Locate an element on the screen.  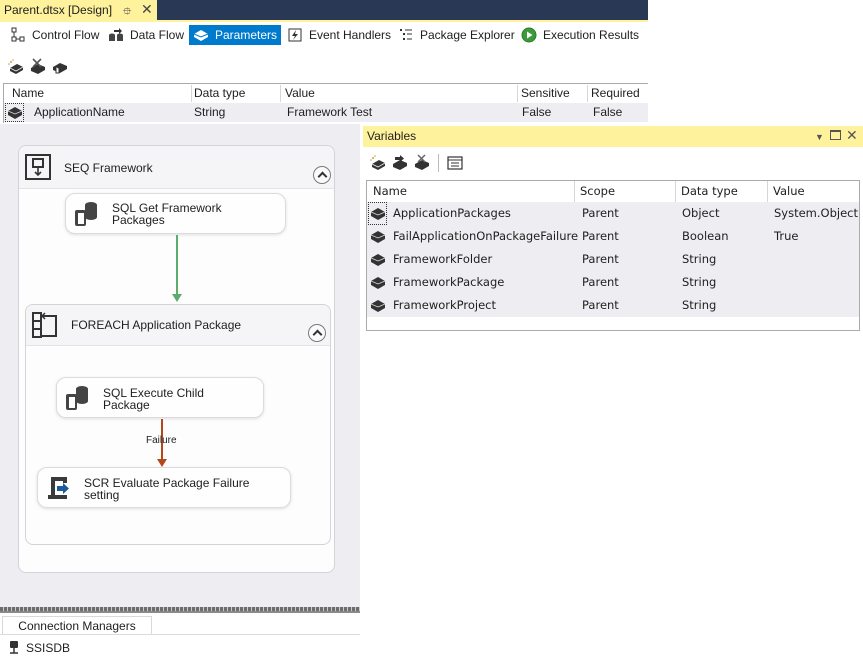
tab-data-flow-label: Data Flow is located at coordinates (157, 35).